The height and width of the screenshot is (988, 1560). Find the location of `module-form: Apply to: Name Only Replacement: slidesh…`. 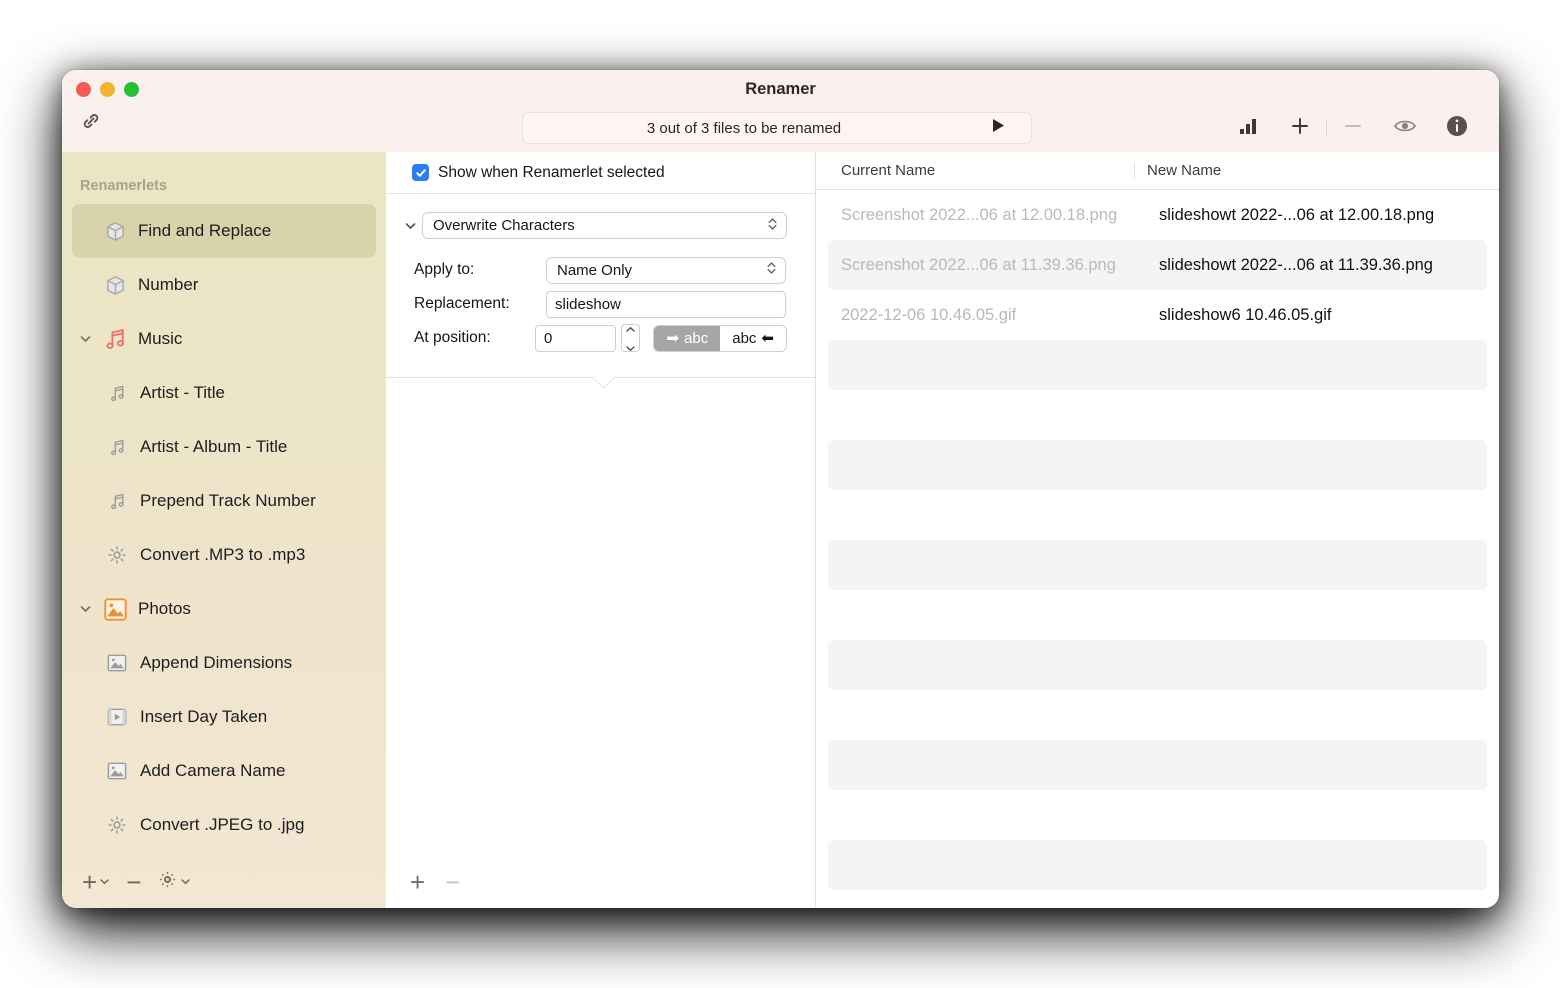

module-form: Apply to: Name Only Replacement: slidesh… is located at coordinates (600, 297).